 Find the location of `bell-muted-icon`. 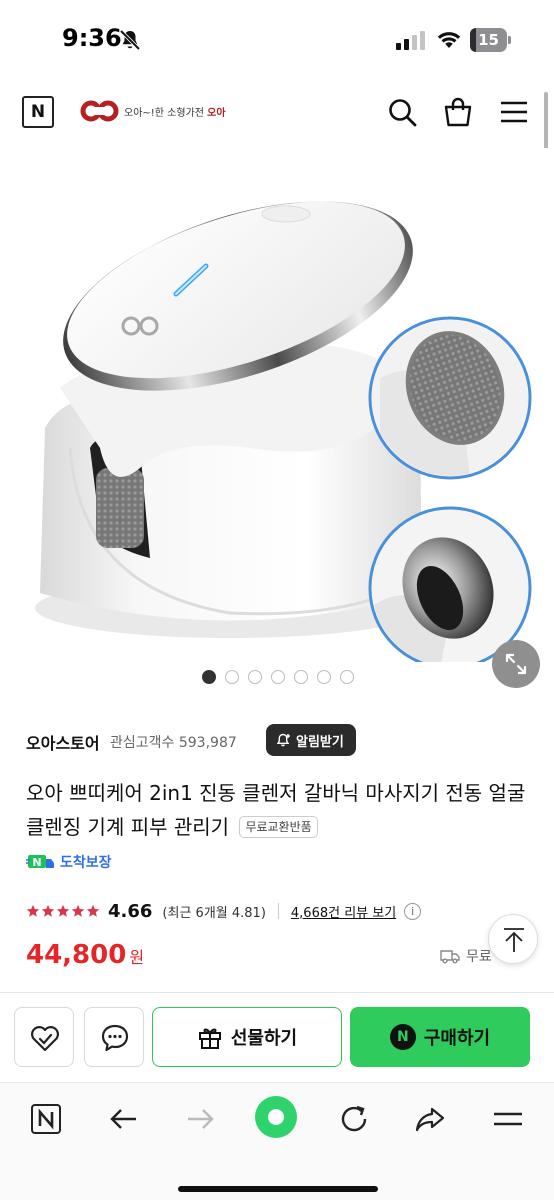

bell-muted-icon is located at coordinates (130, 40).